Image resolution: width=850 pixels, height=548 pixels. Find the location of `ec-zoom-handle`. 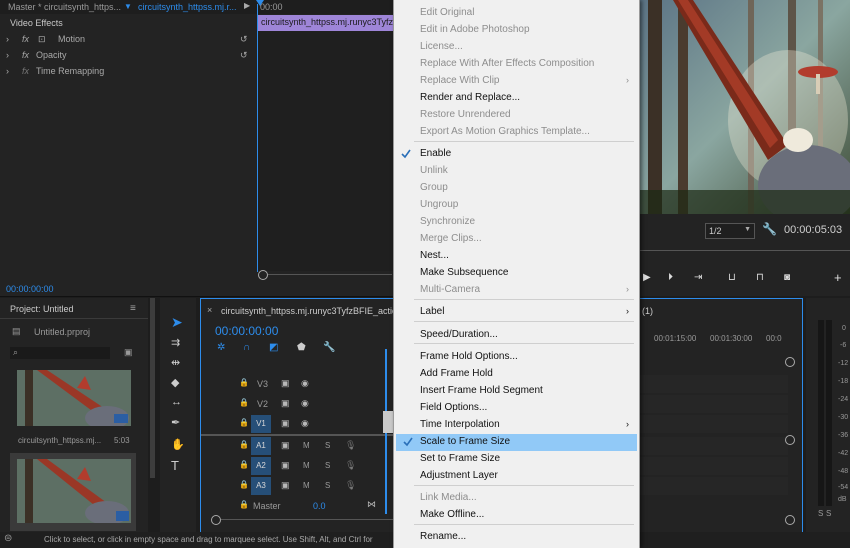

ec-zoom-handle is located at coordinates (263, 275).